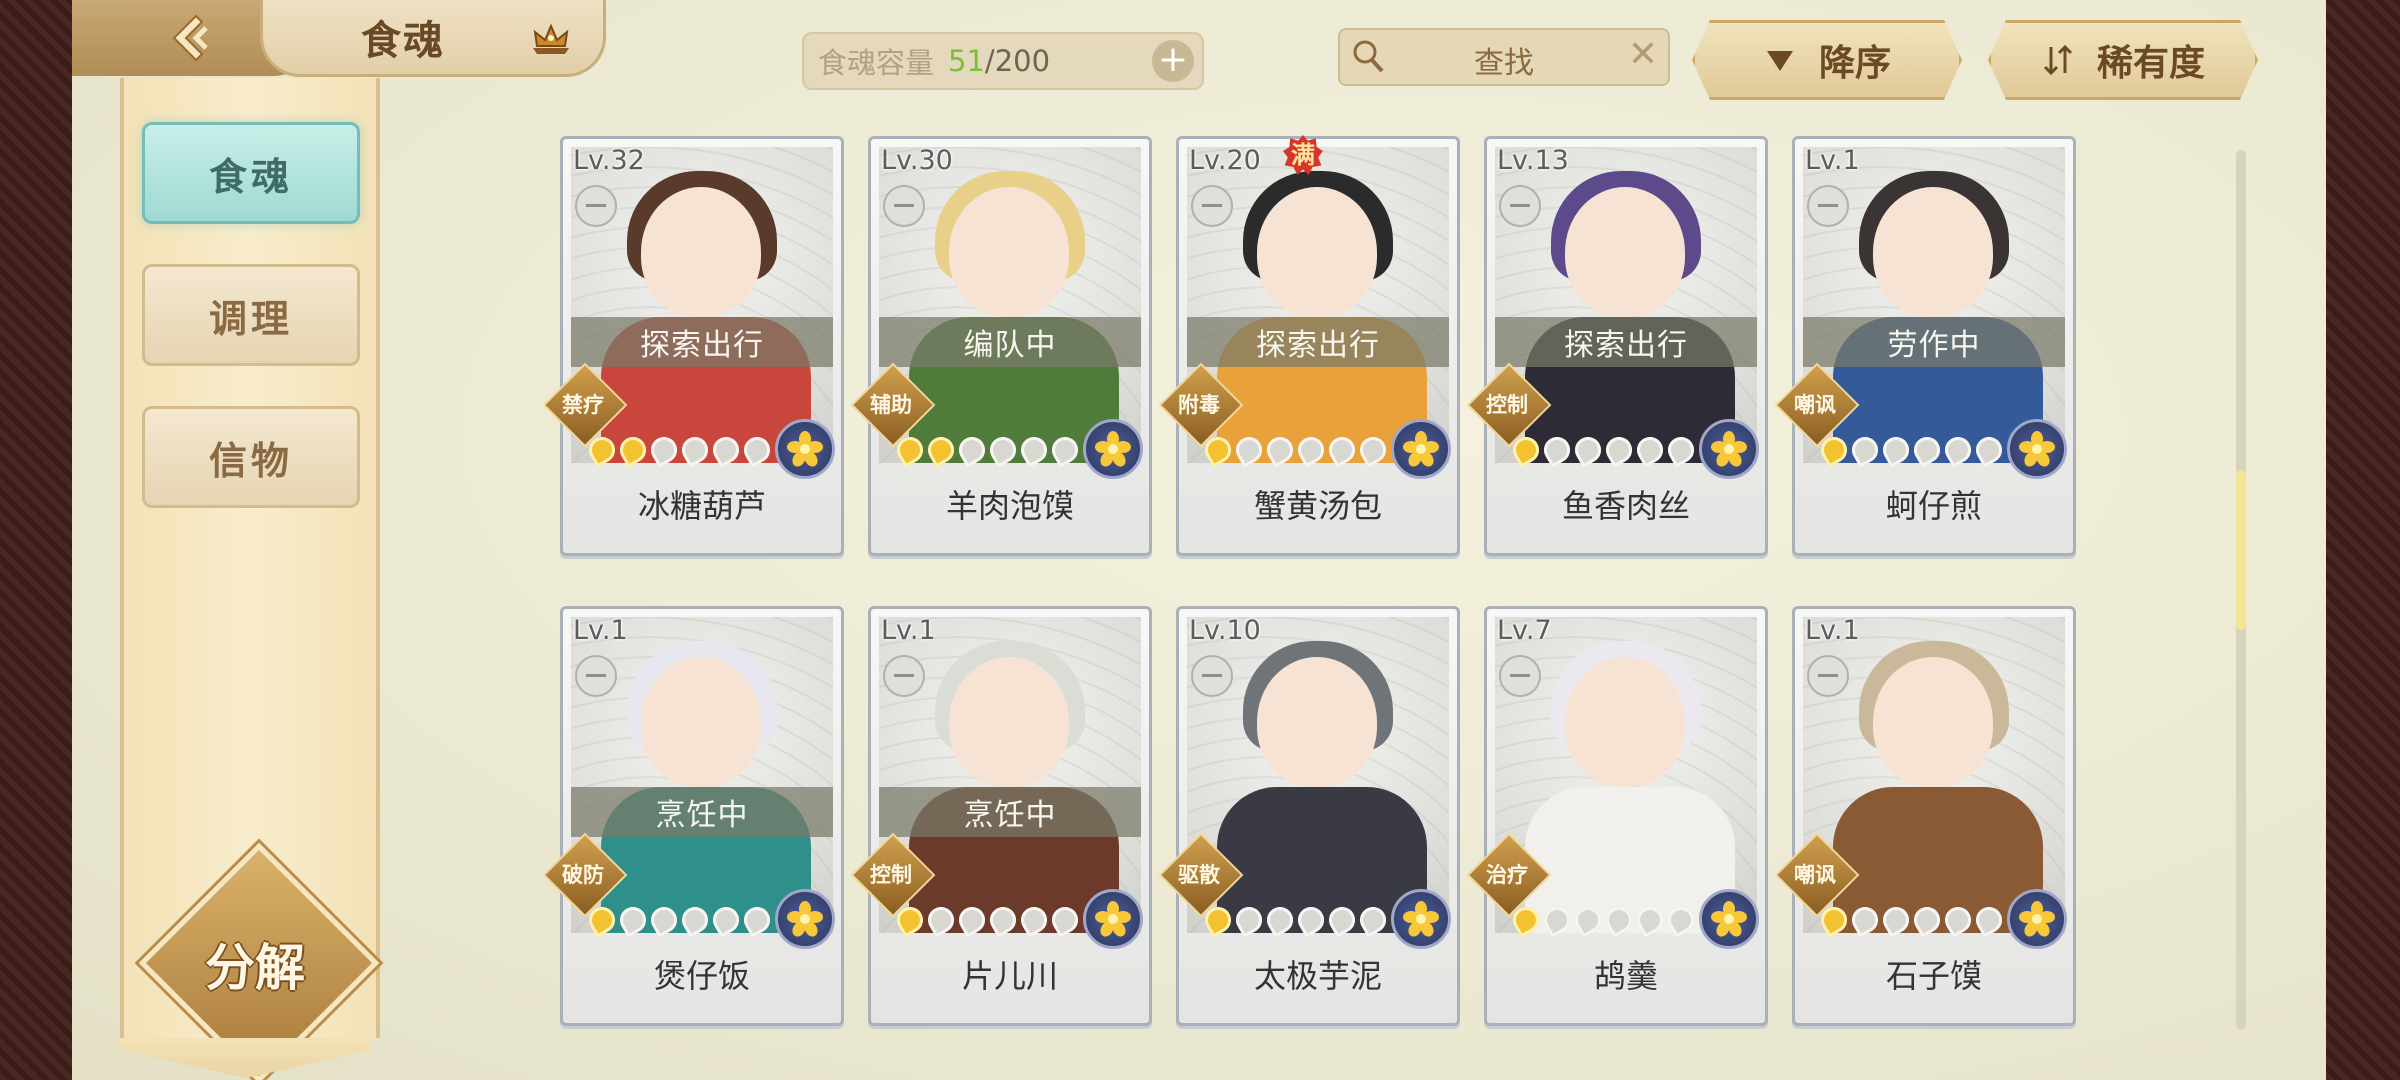 Image resolution: width=2400 pixels, height=1080 pixels. I want to click on sort-order-button: 降序, so click(1827, 60).